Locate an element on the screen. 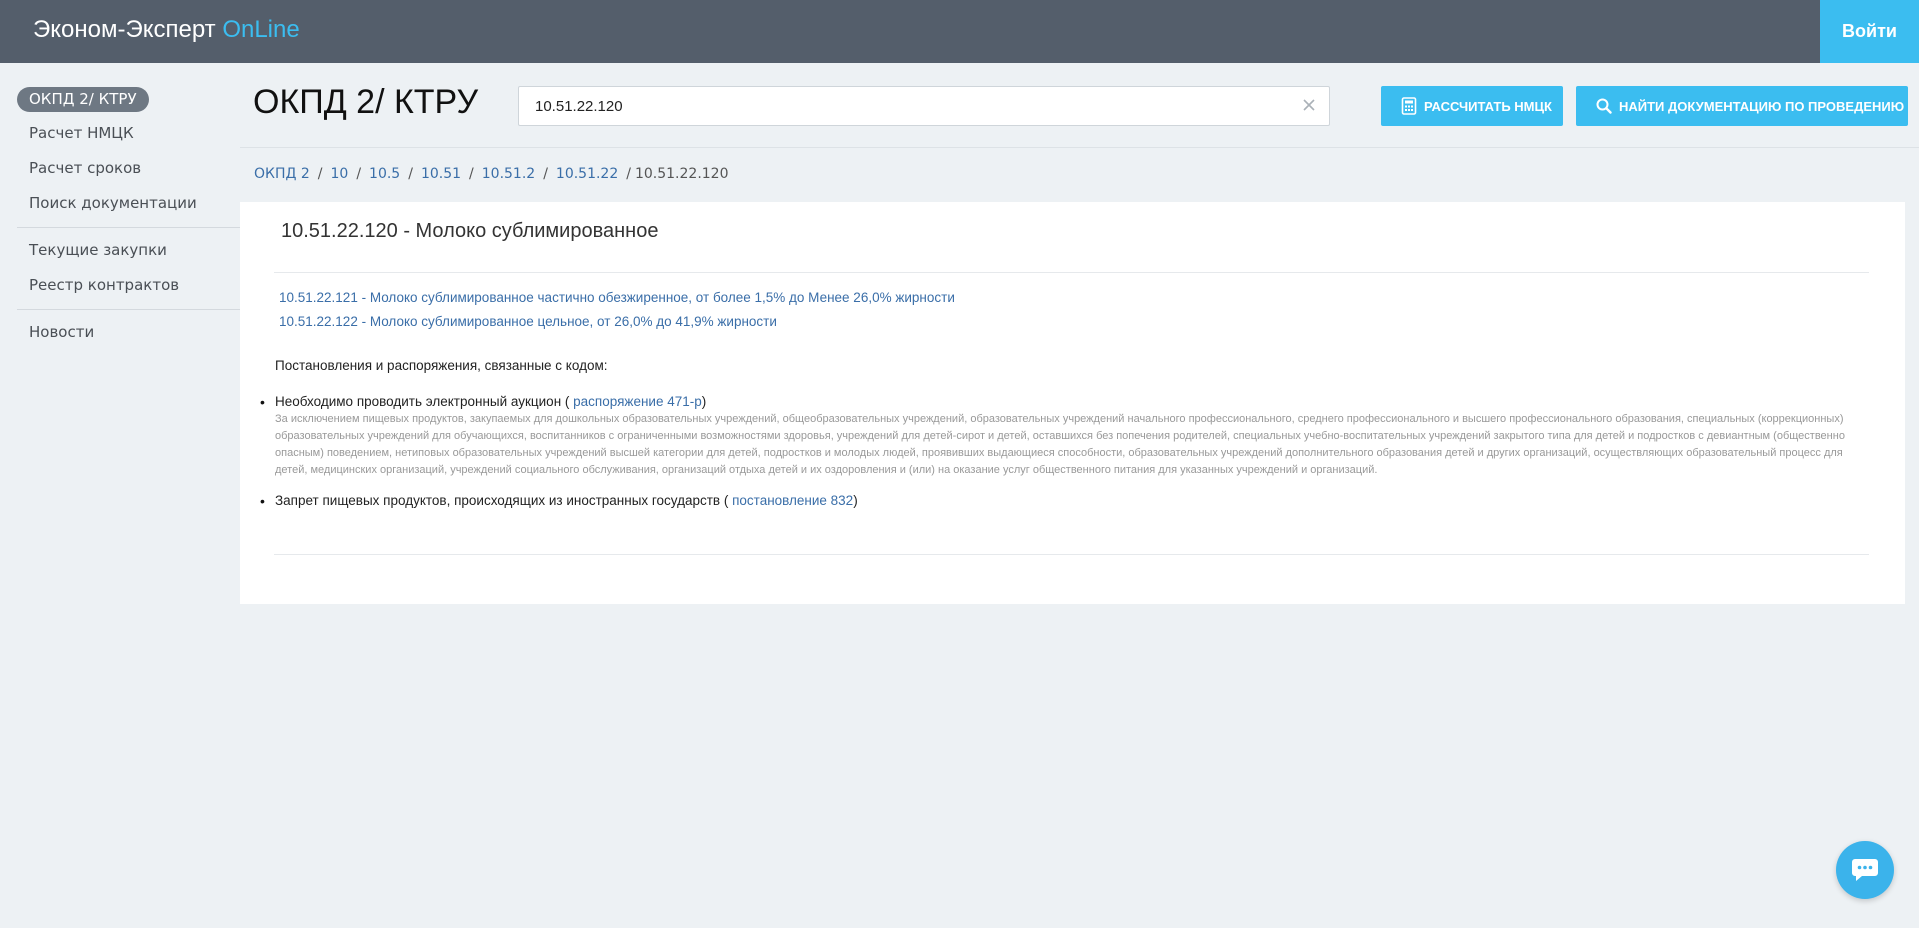 The width and height of the screenshot is (1919, 928). sidebar-item-current-purchases: Текущие закупки is located at coordinates (98, 250).